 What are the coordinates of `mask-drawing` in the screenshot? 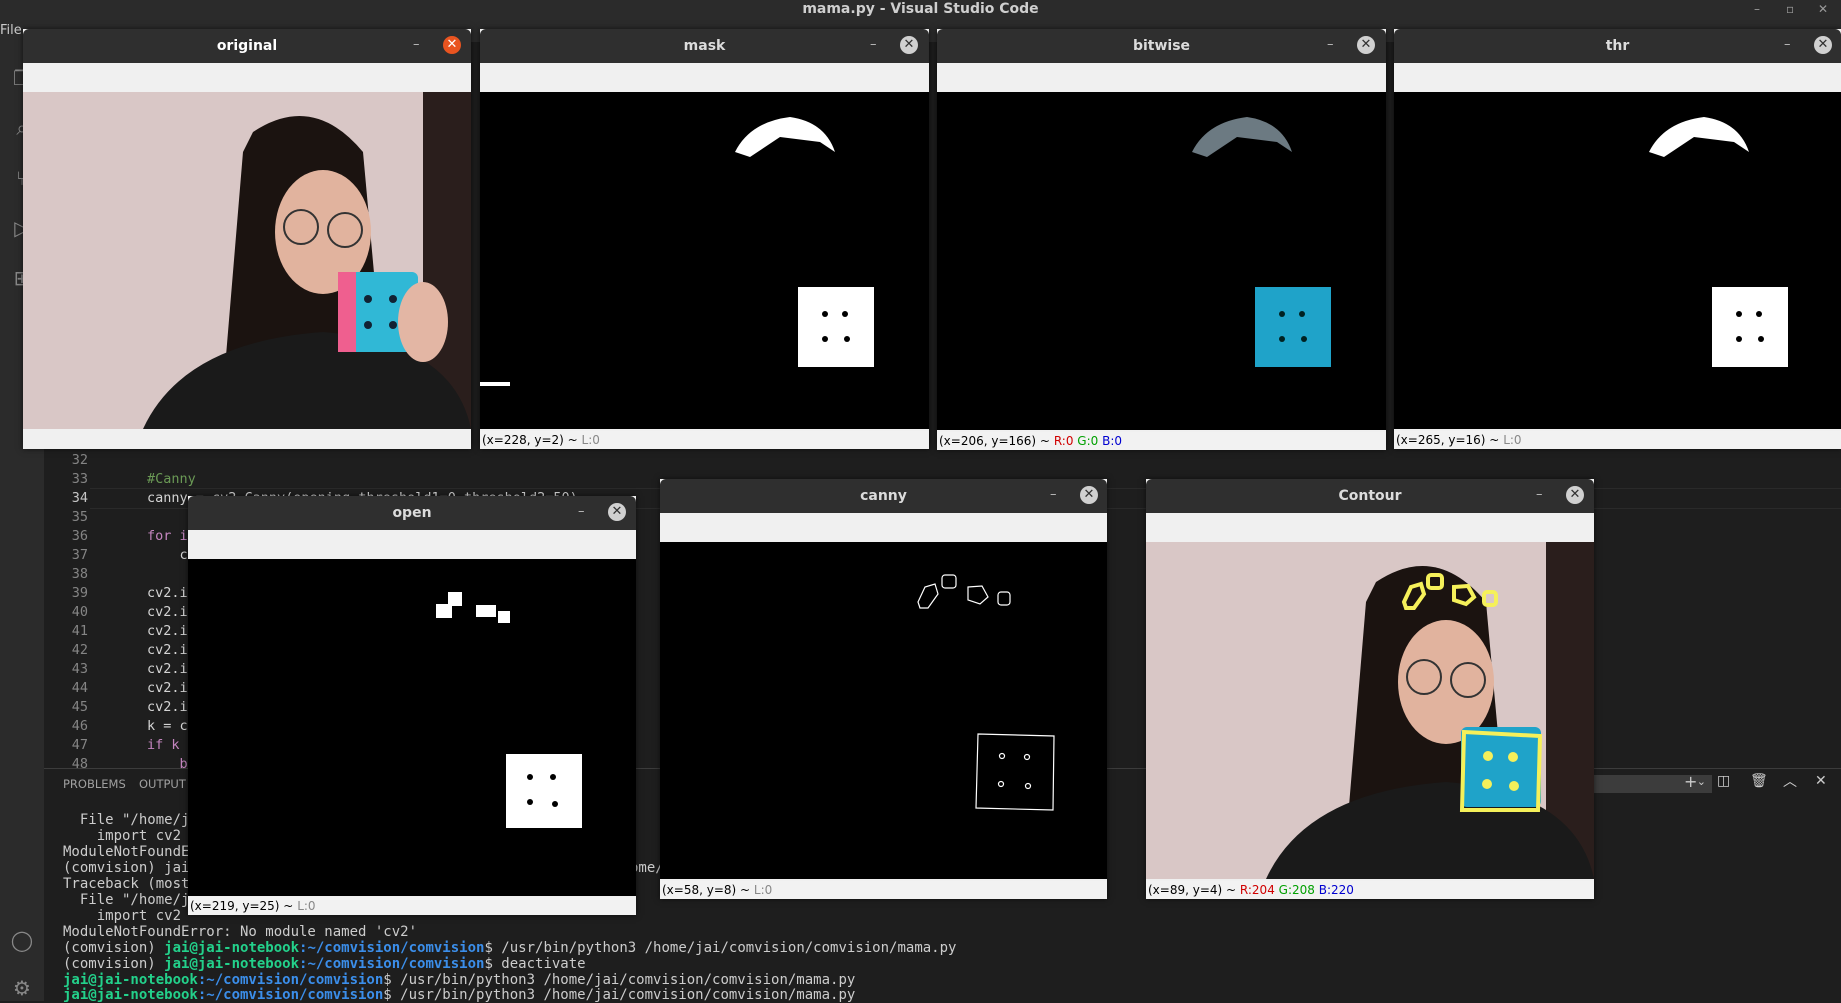 It's located at (677, 251).